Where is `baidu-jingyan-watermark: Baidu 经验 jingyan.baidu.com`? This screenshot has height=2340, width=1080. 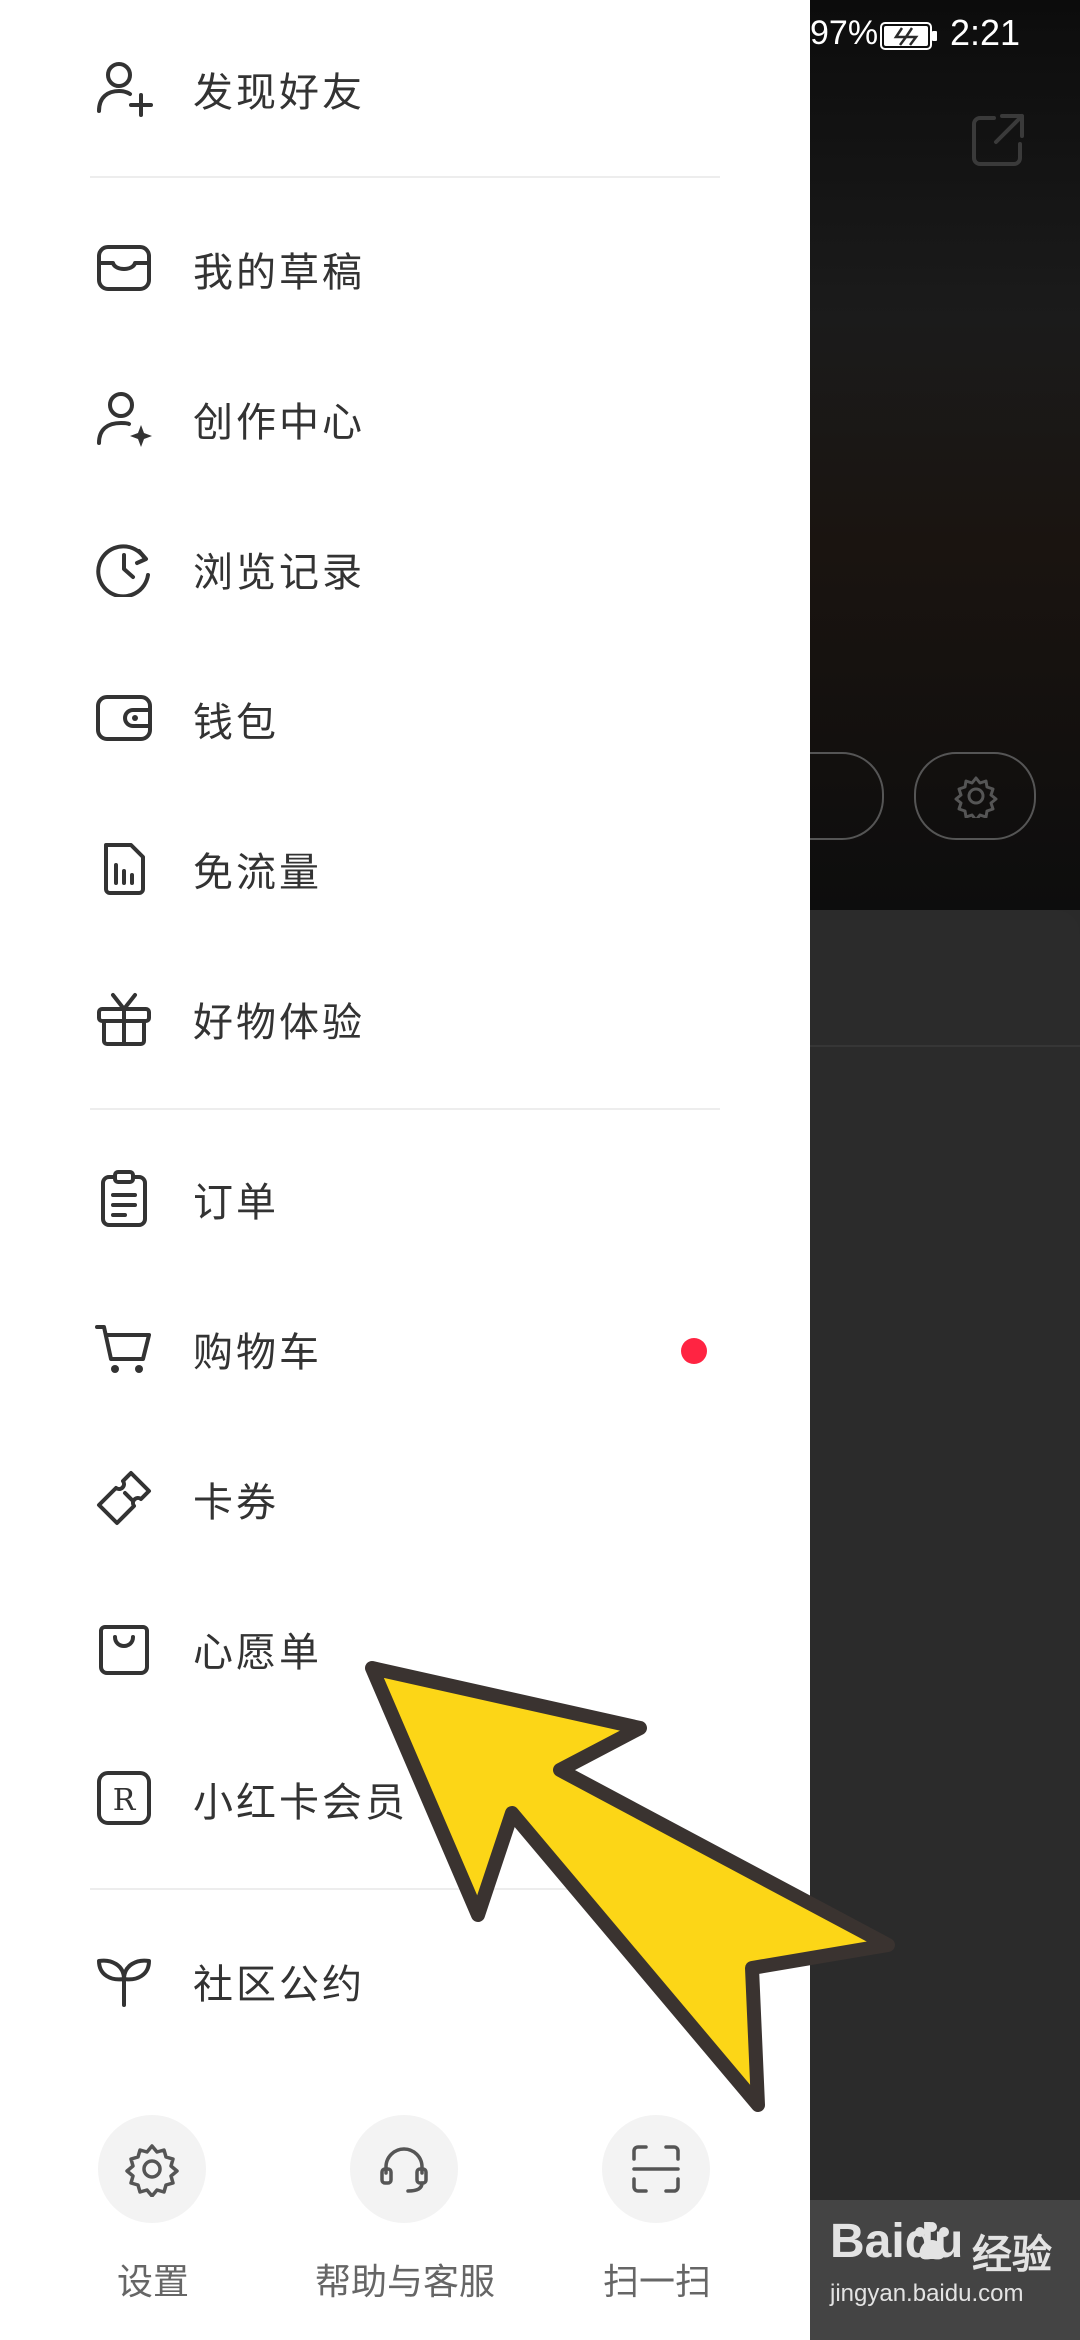 baidu-jingyan-watermark: Baidu 经验 jingyan.baidu.com is located at coordinates (947, 2268).